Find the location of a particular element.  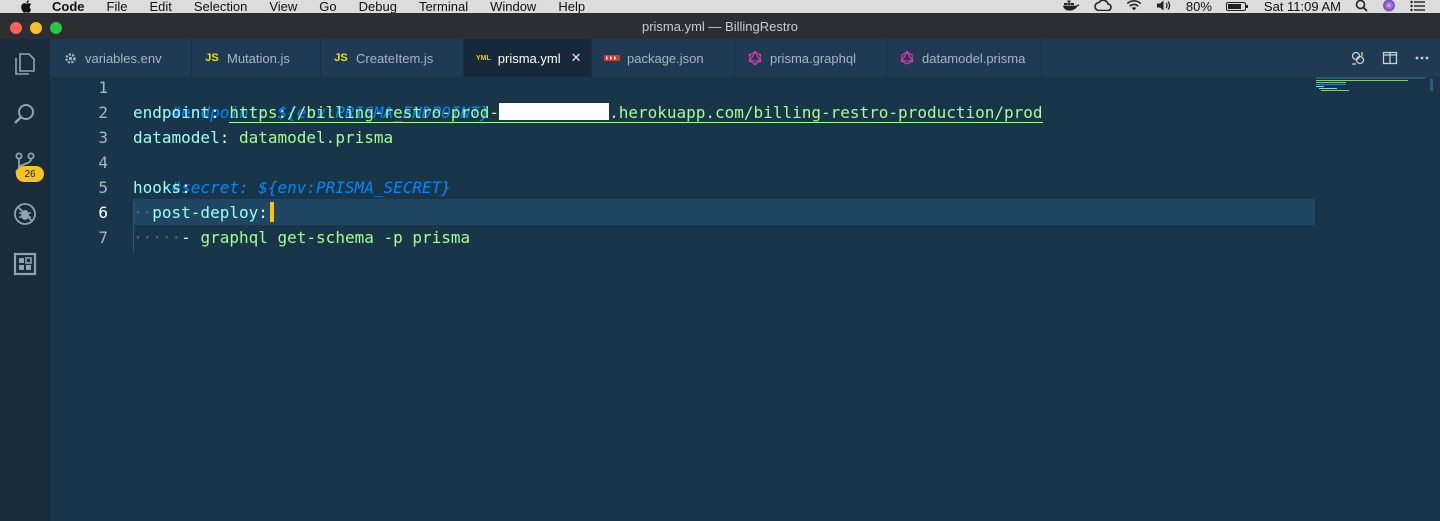

code-line-1: #endpoint: ${env:PRISMA_ENDPOINT} is located at coordinates (311, 98).